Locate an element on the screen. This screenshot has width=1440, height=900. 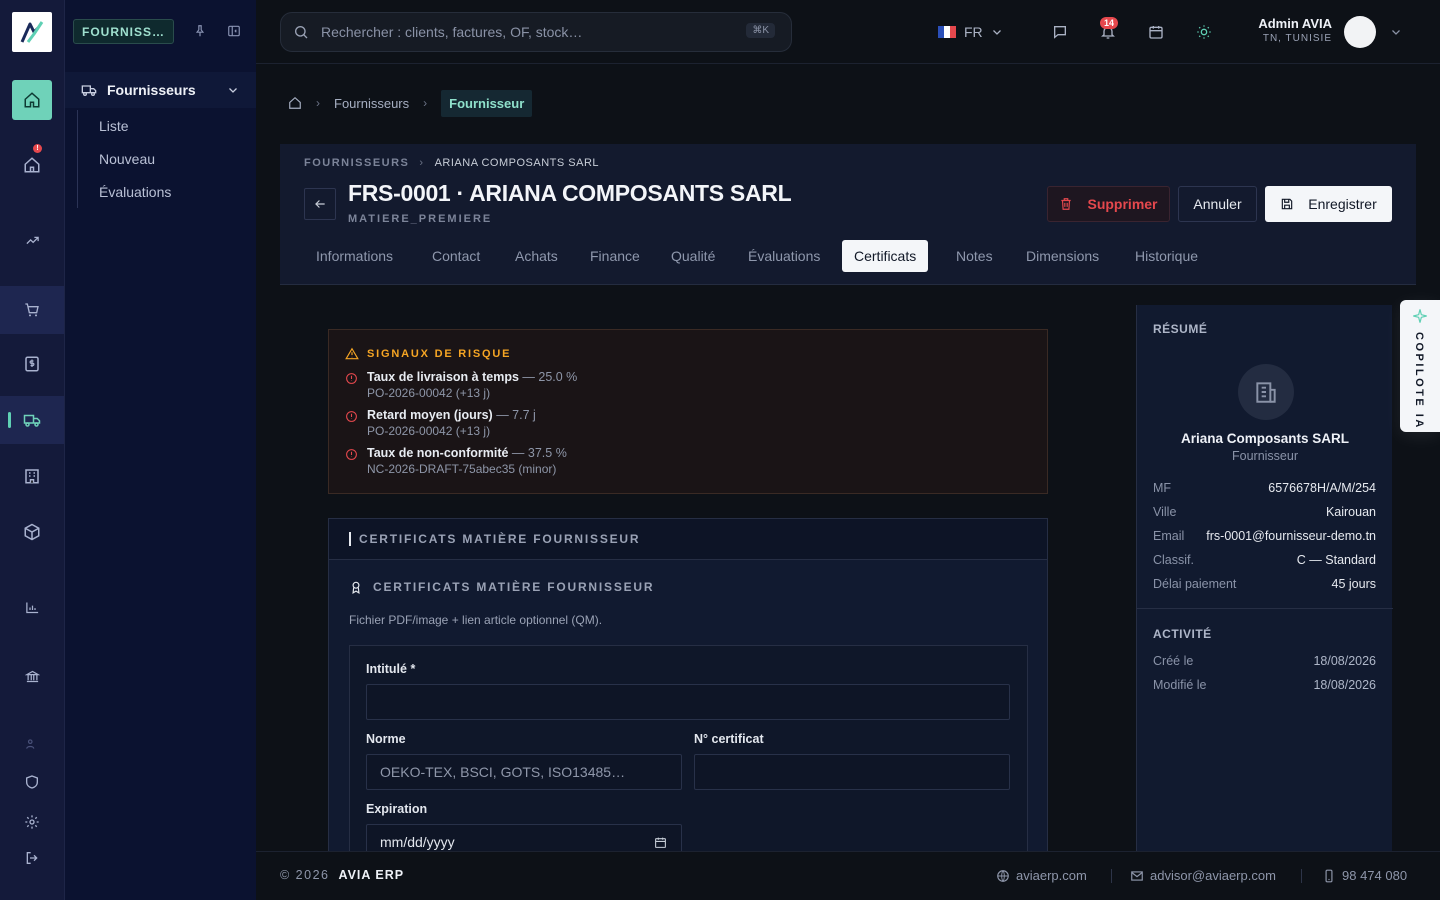
back-button is located at coordinates (320, 204).